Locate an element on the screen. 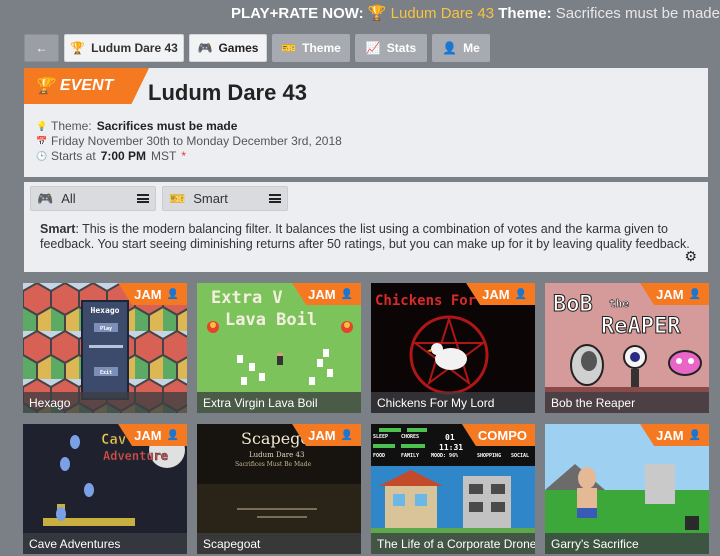 The image size is (720, 556). thumb-chickens-line1: Chickens For is located at coordinates (425, 301).